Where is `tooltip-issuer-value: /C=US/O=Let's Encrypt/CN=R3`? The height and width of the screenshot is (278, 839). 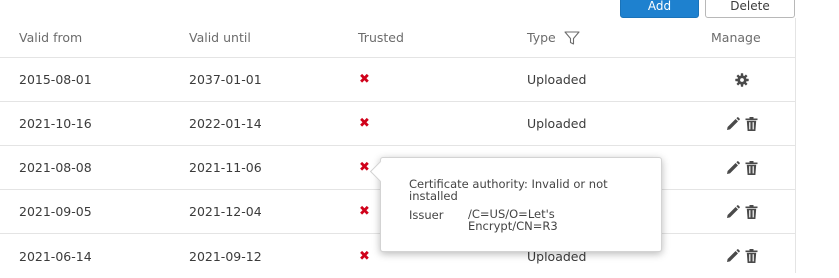
tooltip-issuer-value: /C=US/O=Let's Encrypt/CN=R3 is located at coordinates (513, 220).